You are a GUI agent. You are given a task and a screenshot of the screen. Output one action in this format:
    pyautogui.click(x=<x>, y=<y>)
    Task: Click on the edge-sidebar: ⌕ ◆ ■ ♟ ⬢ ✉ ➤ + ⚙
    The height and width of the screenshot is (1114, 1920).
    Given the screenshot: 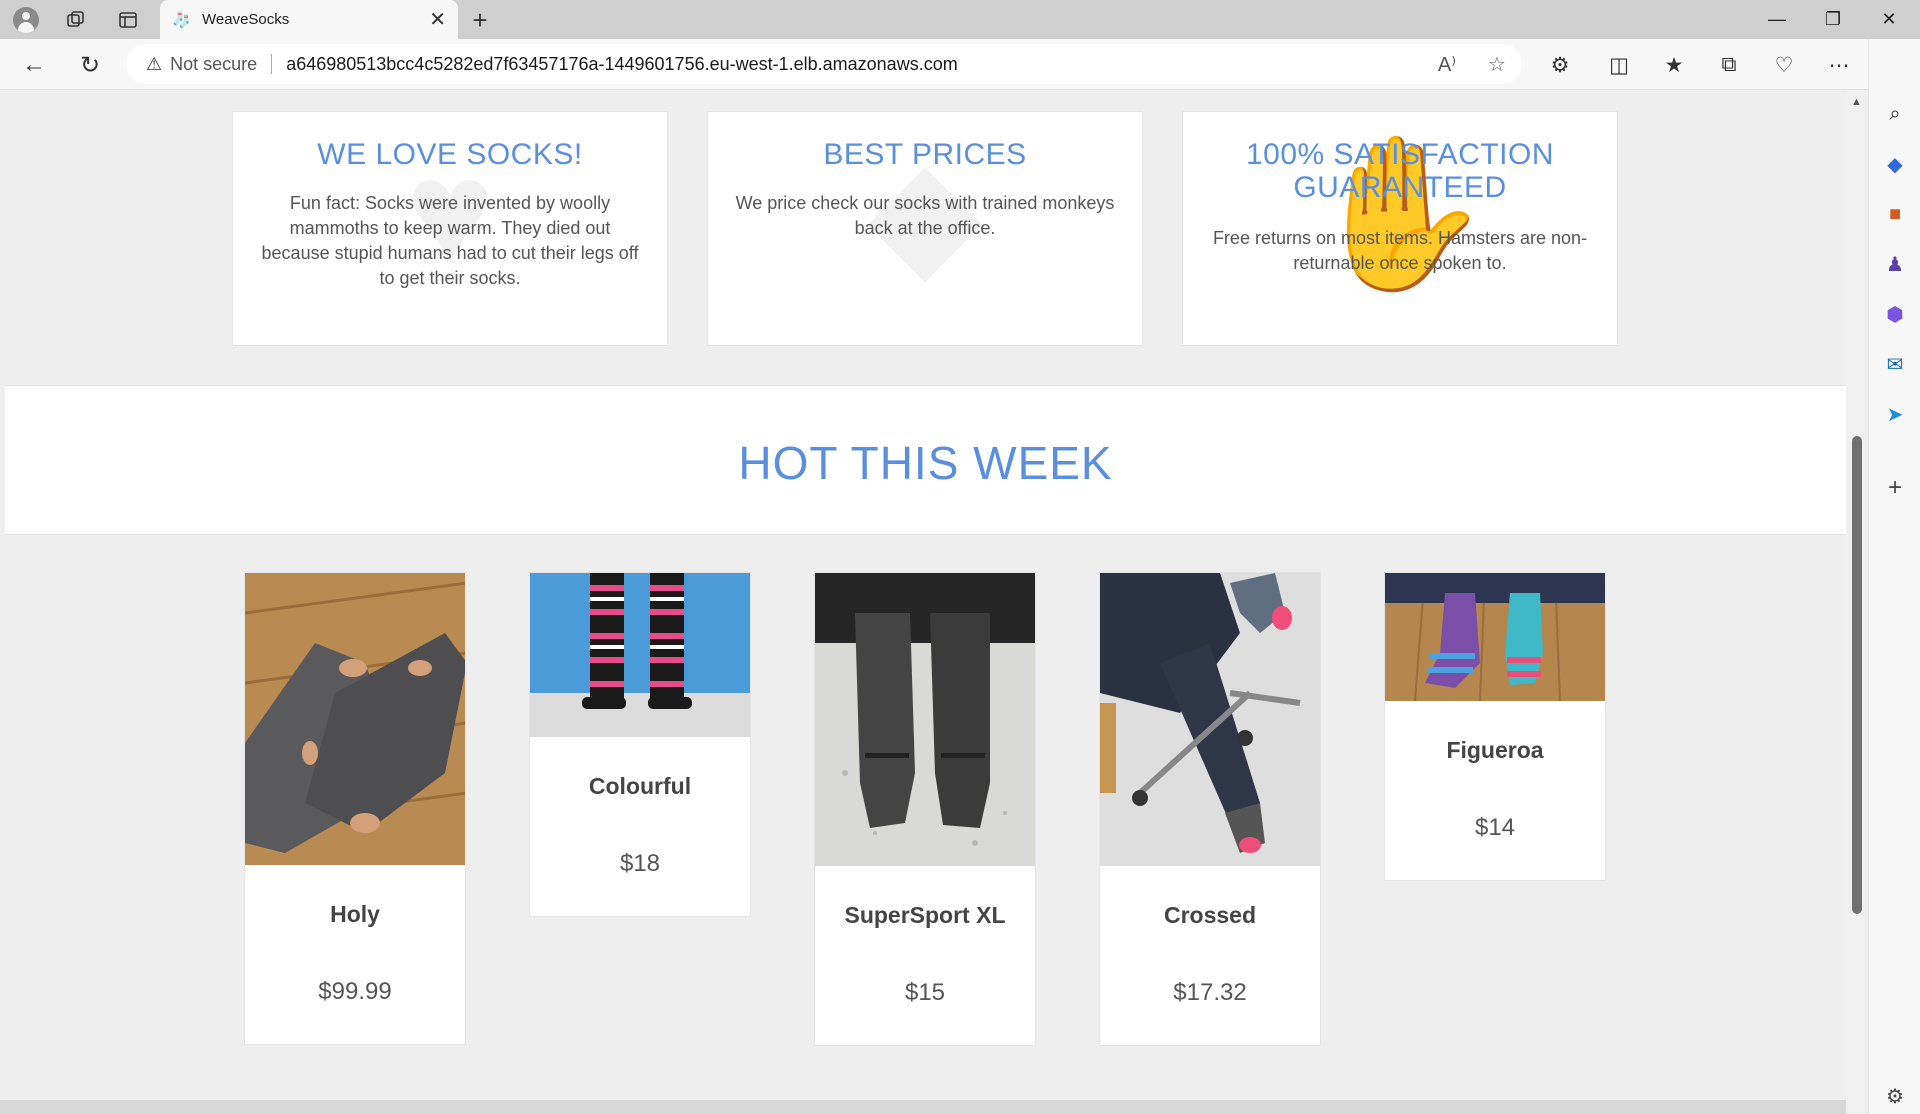 What is the action you would take?
    pyautogui.click(x=1894, y=576)
    